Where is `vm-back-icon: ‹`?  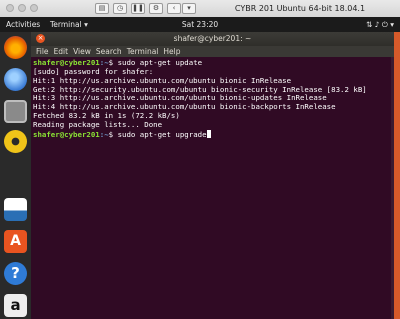 vm-back-icon: ‹ is located at coordinates (174, 8).